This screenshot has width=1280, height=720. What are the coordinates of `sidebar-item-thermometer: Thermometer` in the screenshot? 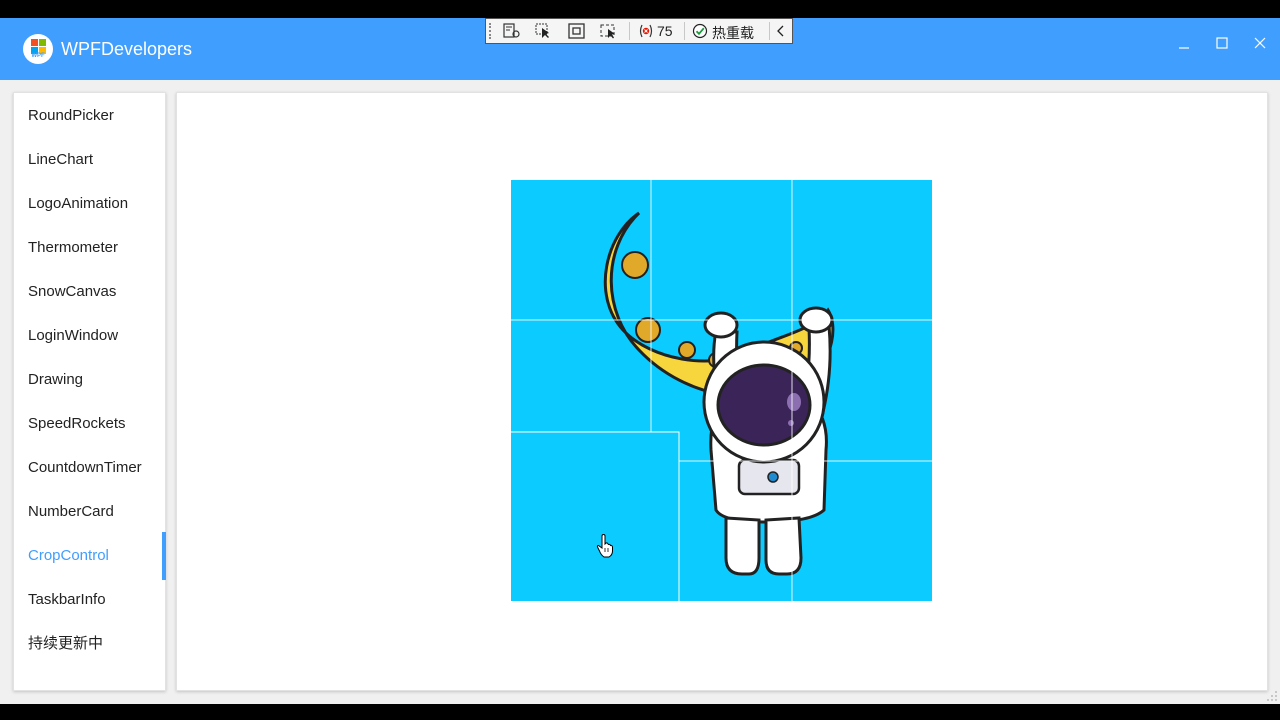 It's located at (89, 248).